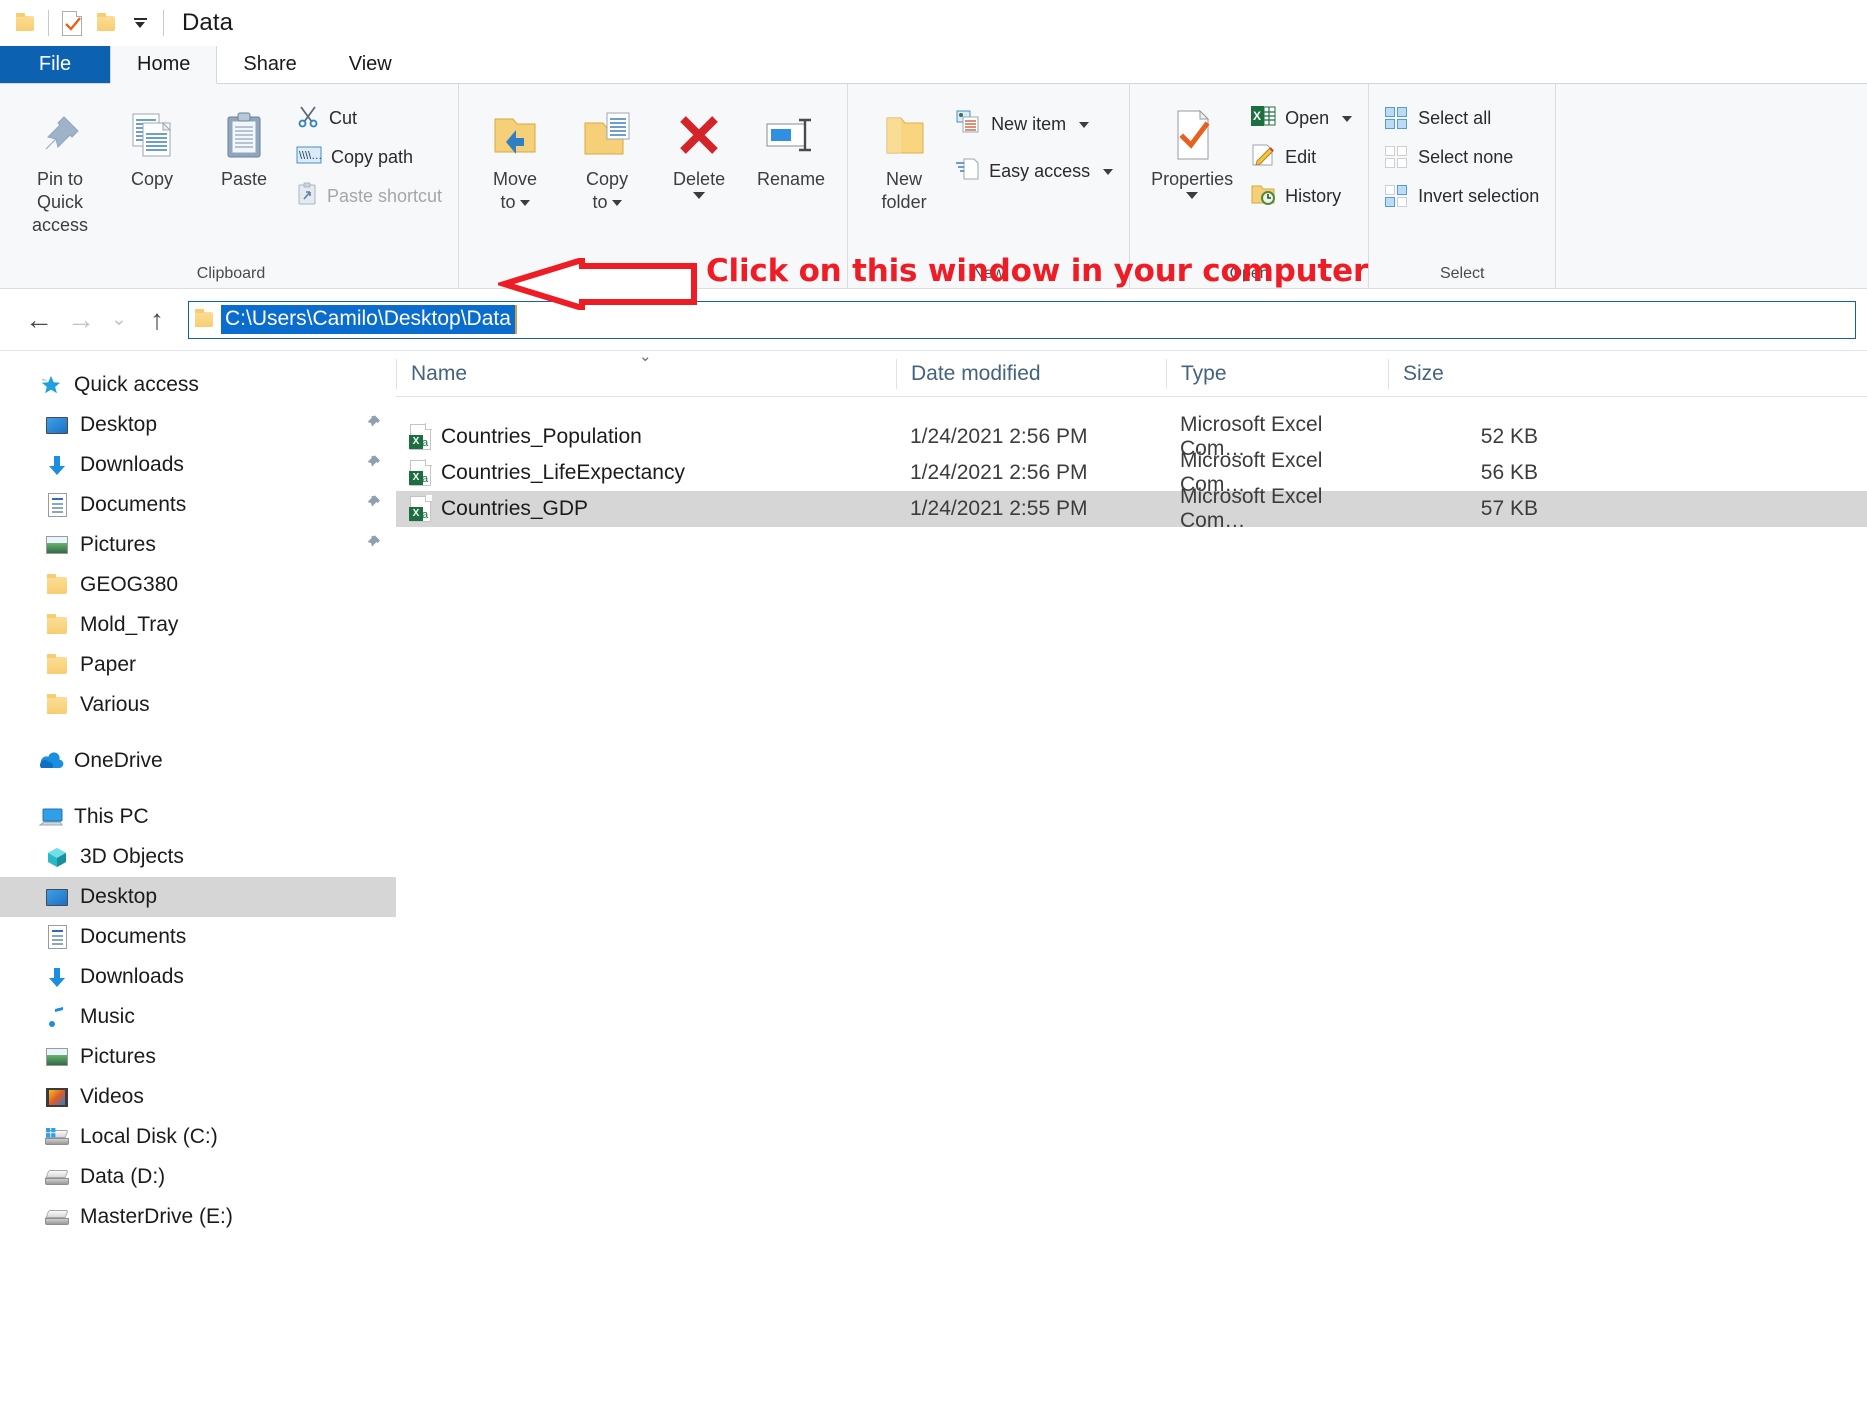  I want to click on column-header-type: Type, so click(1277, 373).